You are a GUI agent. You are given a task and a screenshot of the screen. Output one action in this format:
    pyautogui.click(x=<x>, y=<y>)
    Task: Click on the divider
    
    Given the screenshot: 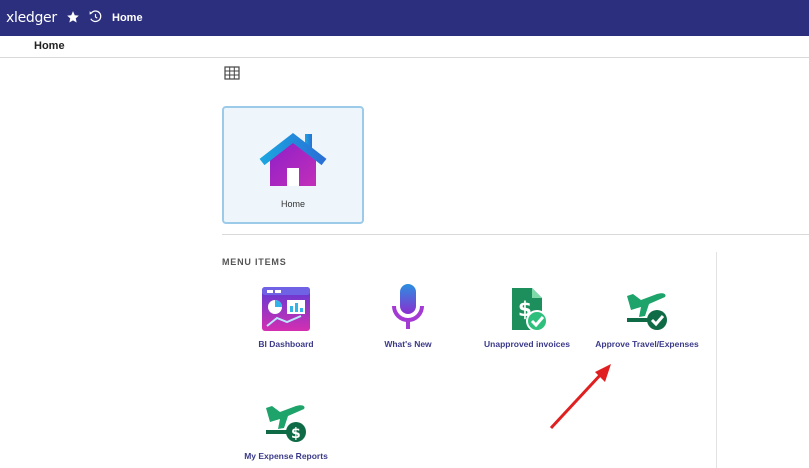 What is the action you would take?
    pyautogui.click(x=515, y=234)
    